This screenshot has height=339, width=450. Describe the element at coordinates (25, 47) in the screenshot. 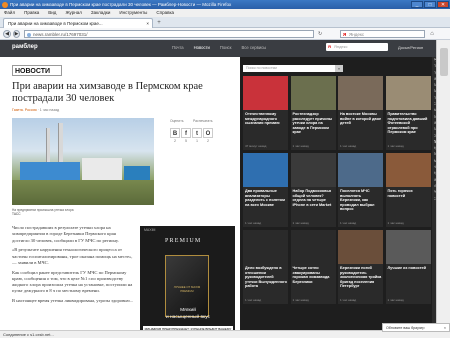

I see `site-logo: рамблер` at that location.